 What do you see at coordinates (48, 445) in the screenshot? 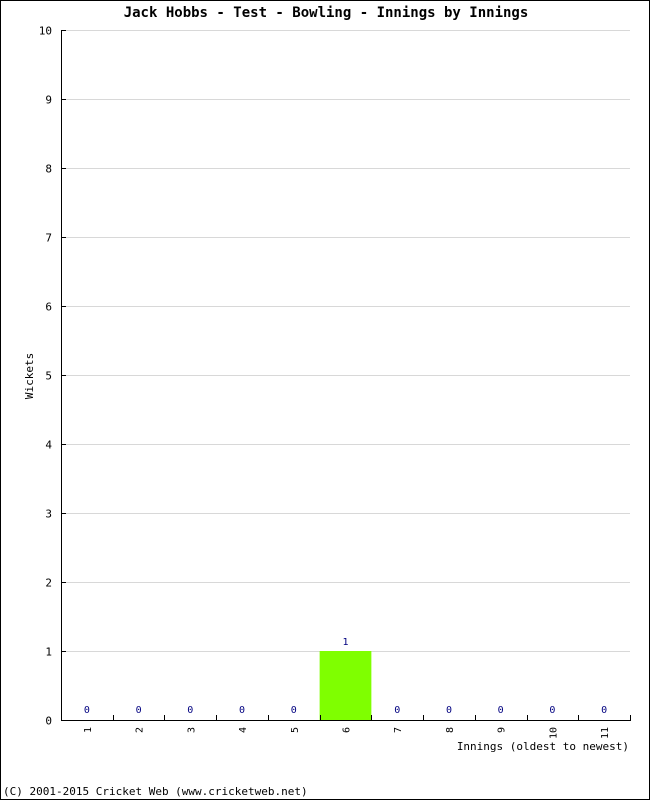
I see `y-tick-label: 4` at bounding box center [48, 445].